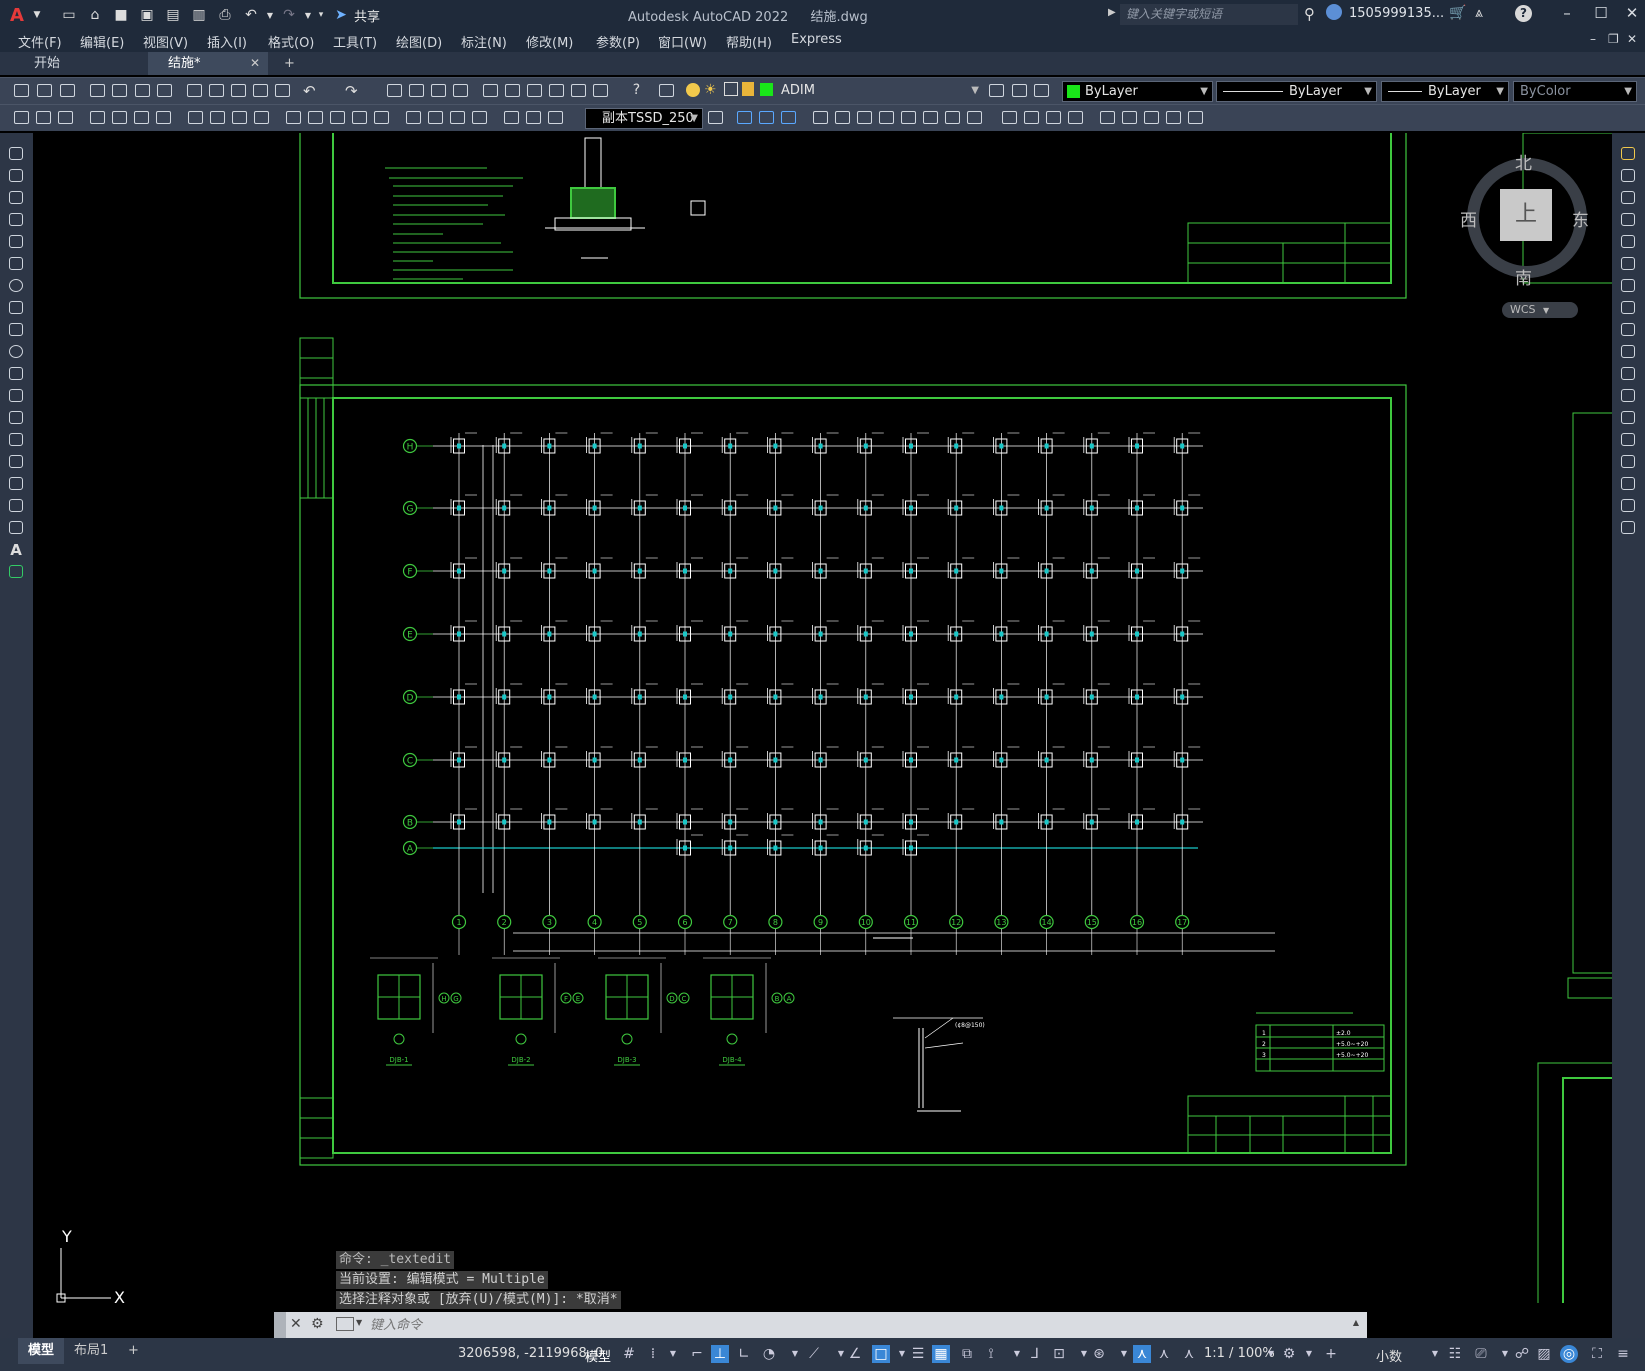  What do you see at coordinates (1173, 117) in the screenshot?
I see `modify-19-icon` at bounding box center [1173, 117].